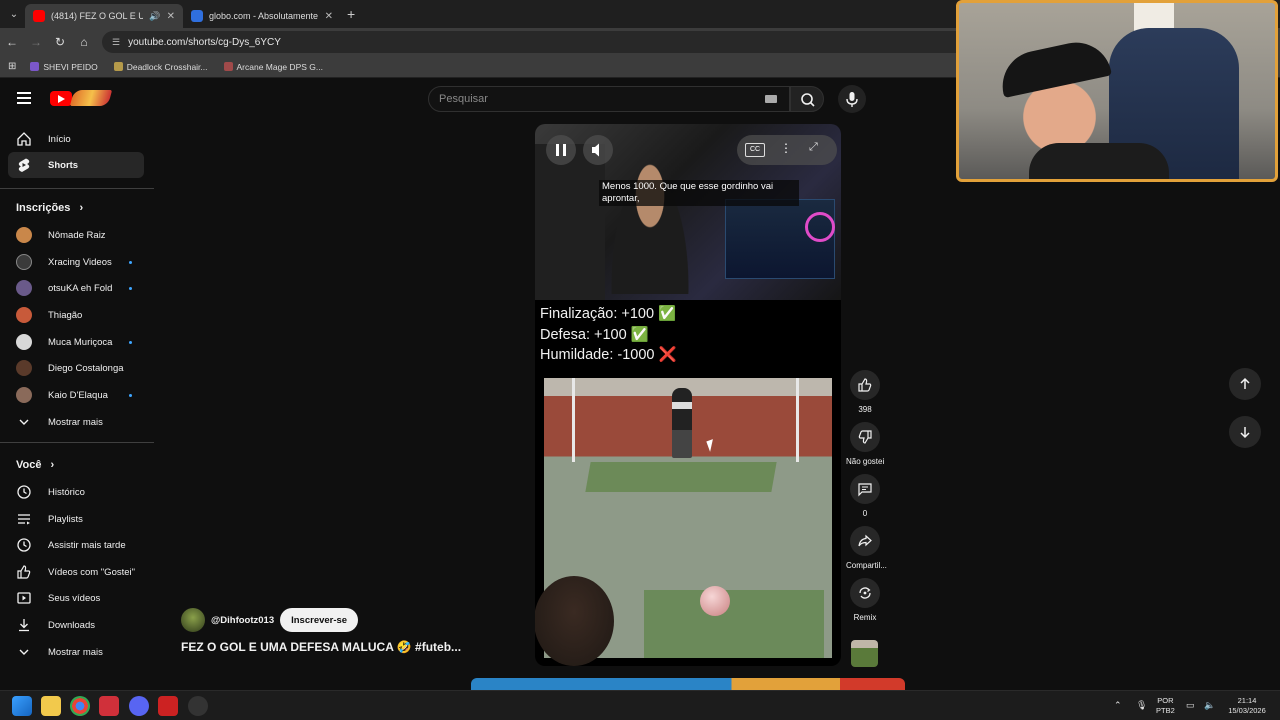 Image resolution: width=1280 pixels, height=720 pixels. I want to click on sidebar-item-subscription: Kaio D'Elaqua, so click(76, 395).